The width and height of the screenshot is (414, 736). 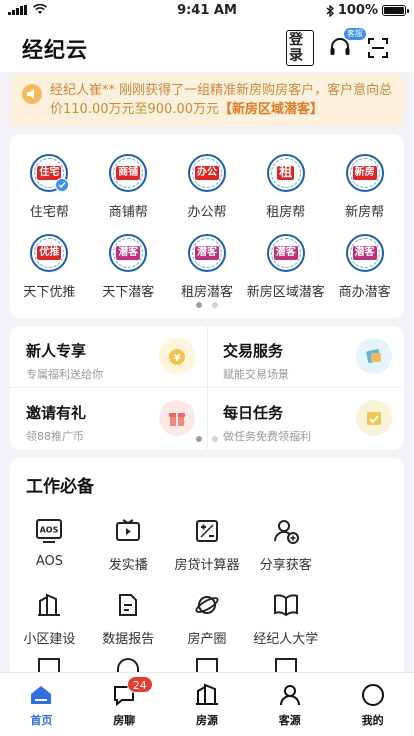 What do you see at coordinates (285, 618) in the screenshot?
I see `tool-university: 经纪人大学` at bounding box center [285, 618].